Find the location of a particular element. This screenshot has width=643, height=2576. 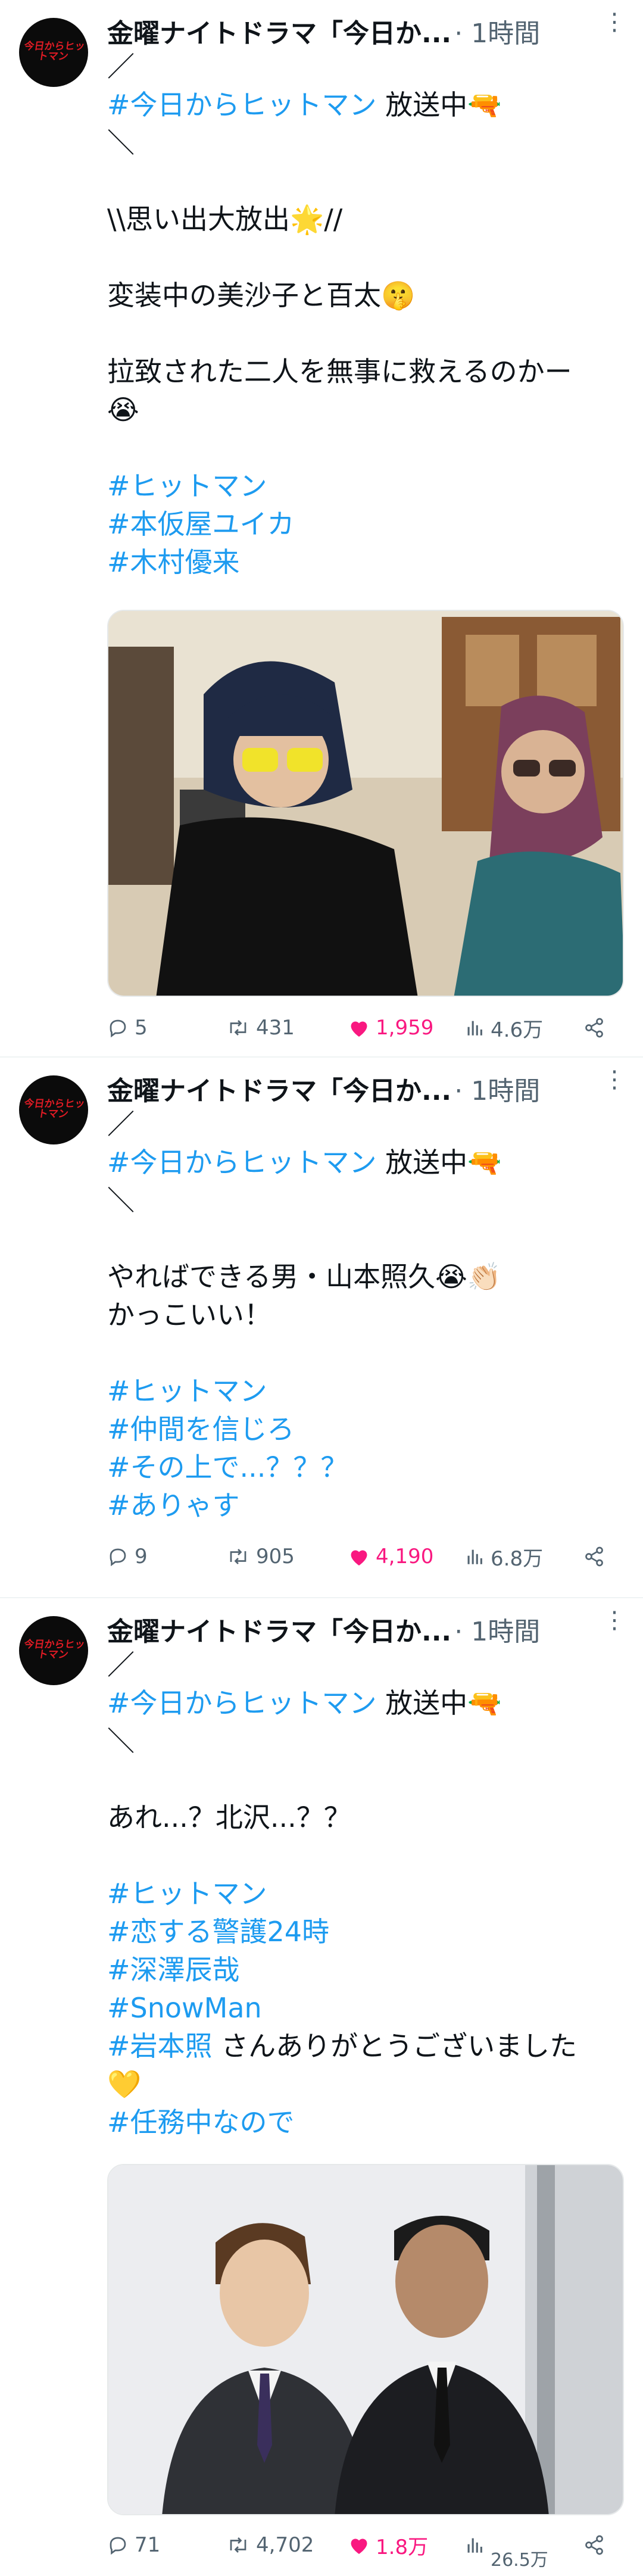

tweet-text-span: 放送中🔫 is located at coordinates (439, 1162).